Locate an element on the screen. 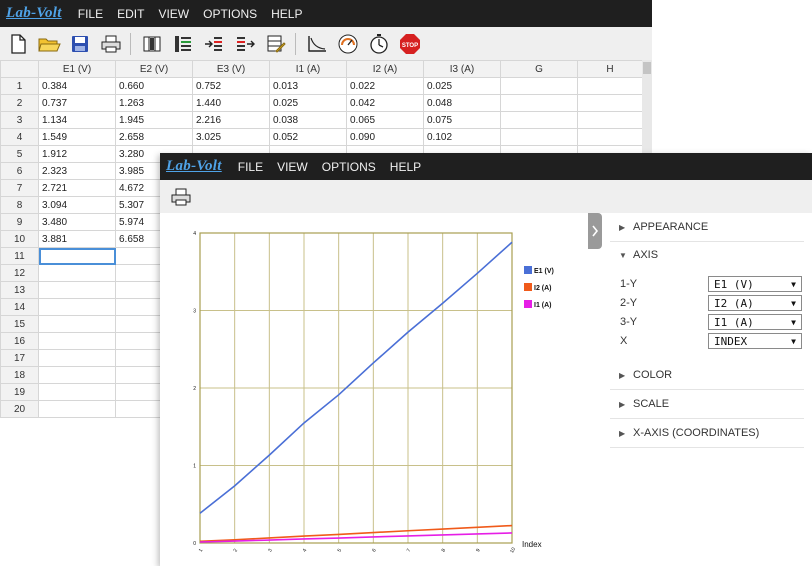 This screenshot has width=812, height=566. tree-list-icon is located at coordinates (183, 44).